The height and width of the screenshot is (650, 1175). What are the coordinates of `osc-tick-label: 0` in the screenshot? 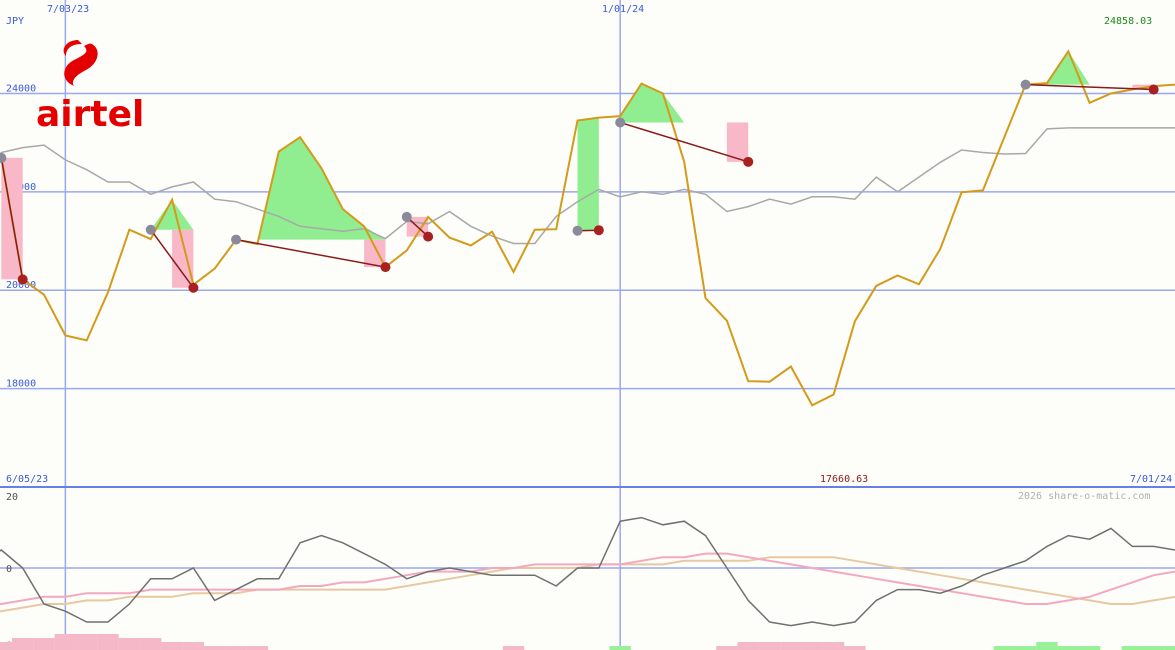 It's located at (9, 569).